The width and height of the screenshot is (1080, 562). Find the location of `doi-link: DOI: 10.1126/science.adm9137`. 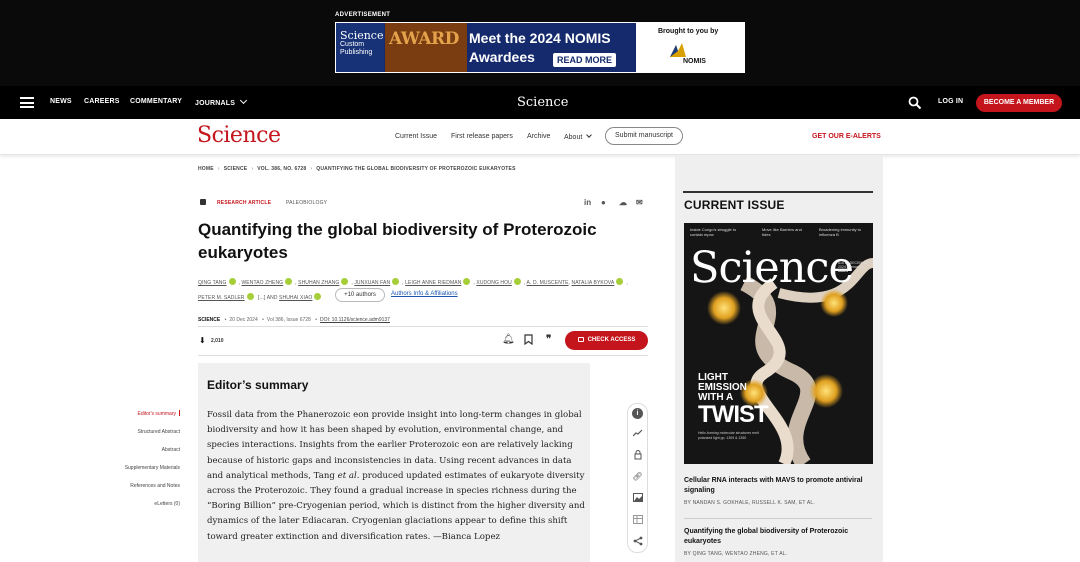

doi-link: DOI: 10.1126/science.adm9137 is located at coordinates (355, 320).